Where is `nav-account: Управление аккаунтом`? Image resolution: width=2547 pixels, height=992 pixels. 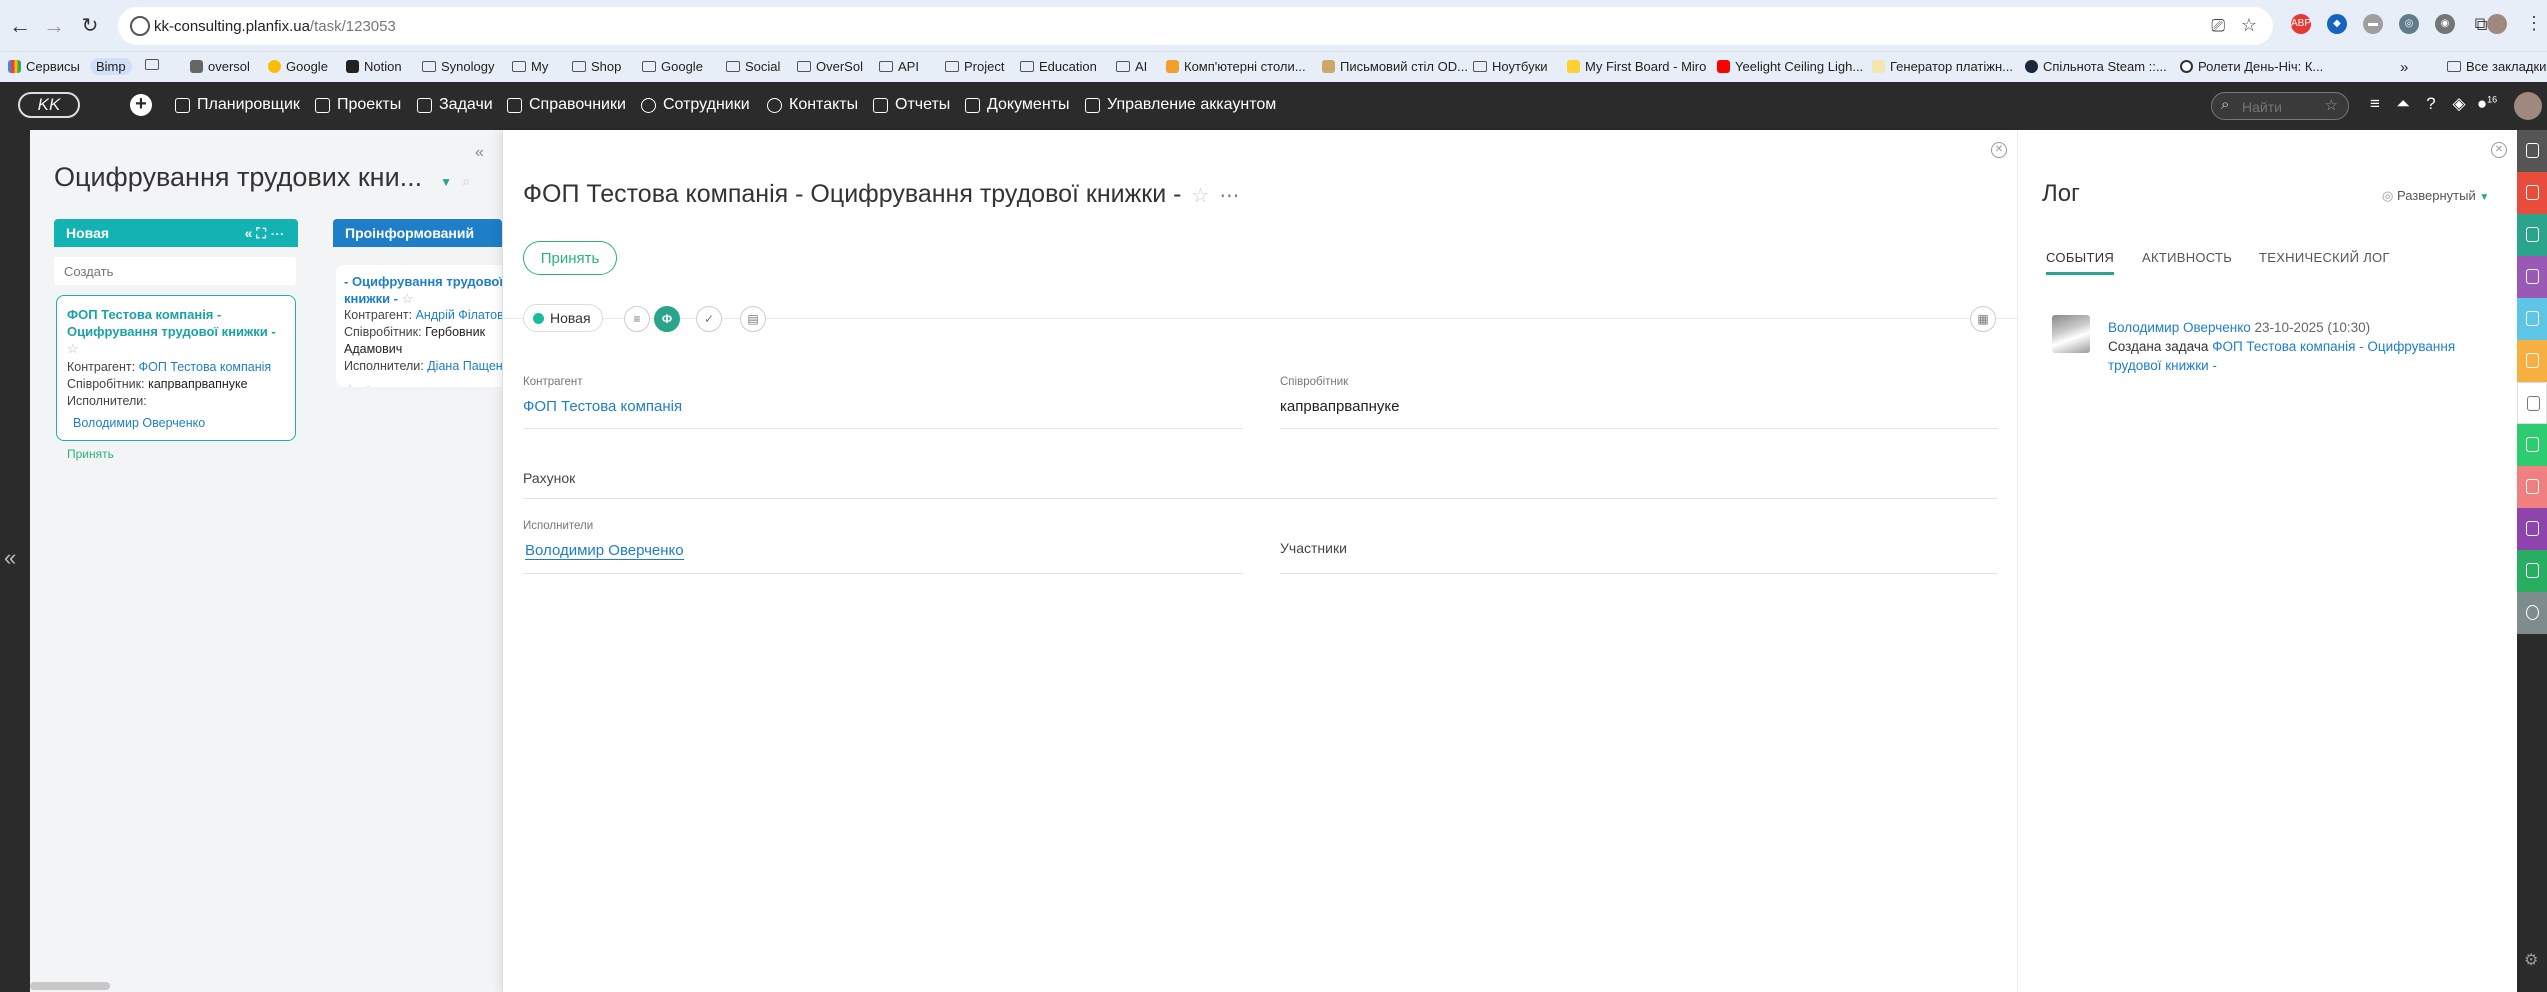
nav-account: Управление аккаунтом is located at coordinates (1180, 105).